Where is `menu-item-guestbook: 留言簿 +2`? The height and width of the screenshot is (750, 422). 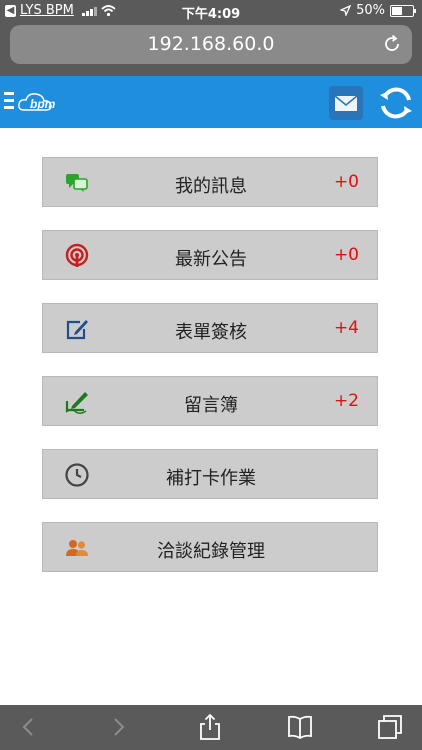
menu-item-guestbook: 留言簿 +2 is located at coordinates (210, 401).